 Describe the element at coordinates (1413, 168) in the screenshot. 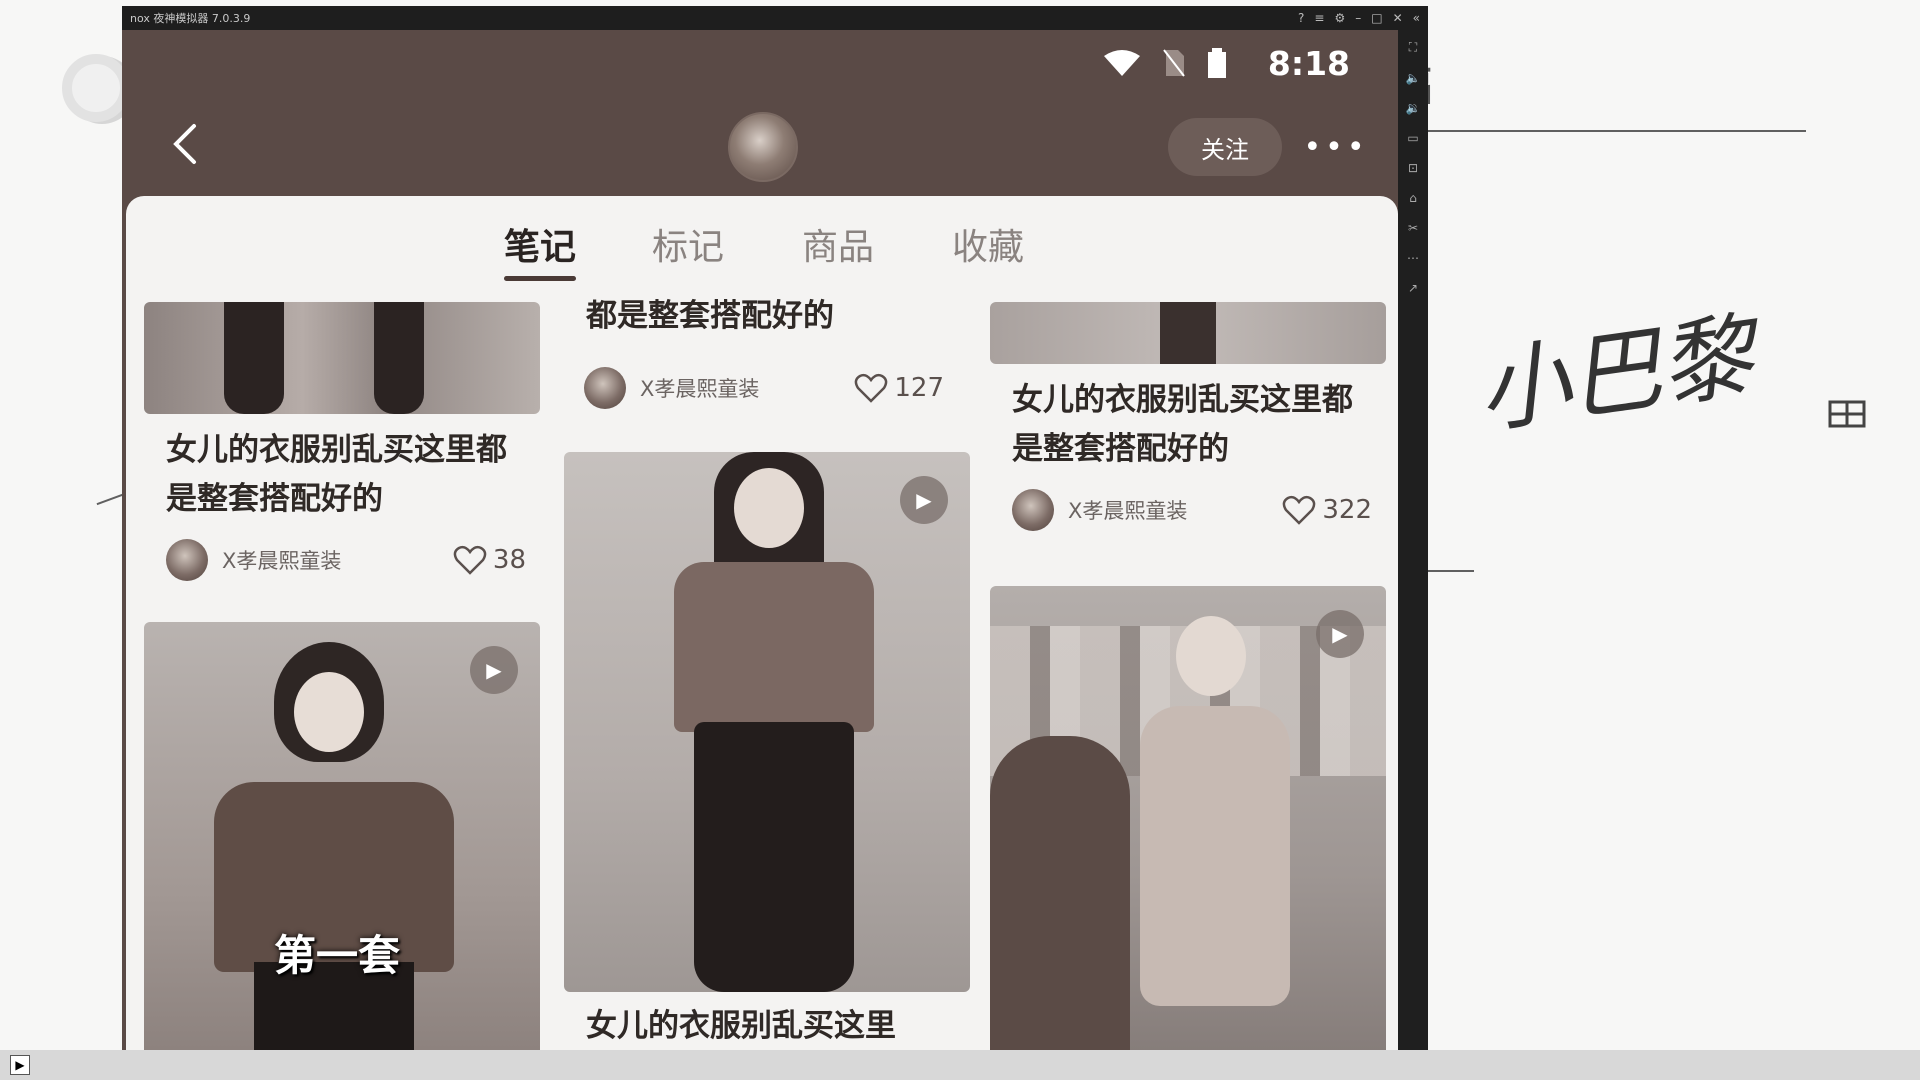

I see `screenshot-icon: ⊡` at that location.